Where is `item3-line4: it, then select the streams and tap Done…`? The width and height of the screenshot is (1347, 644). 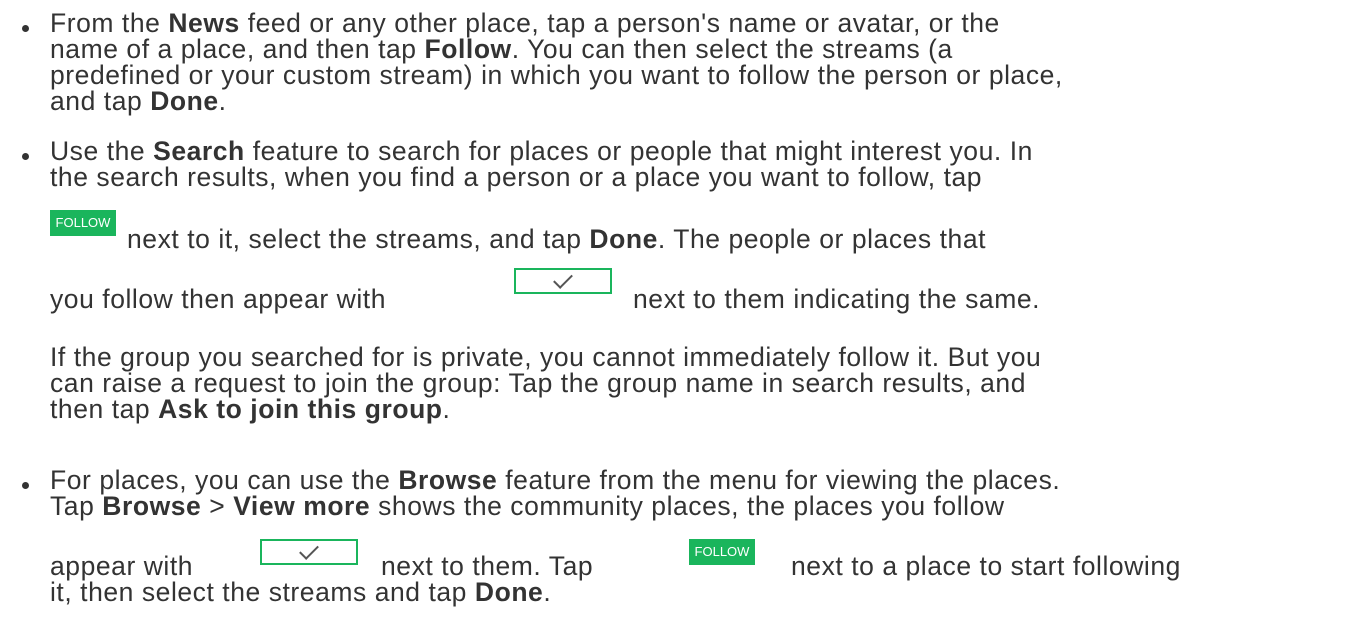 item3-line4: it, then select the streams and tap Done… is located at coordinates (301, 592).